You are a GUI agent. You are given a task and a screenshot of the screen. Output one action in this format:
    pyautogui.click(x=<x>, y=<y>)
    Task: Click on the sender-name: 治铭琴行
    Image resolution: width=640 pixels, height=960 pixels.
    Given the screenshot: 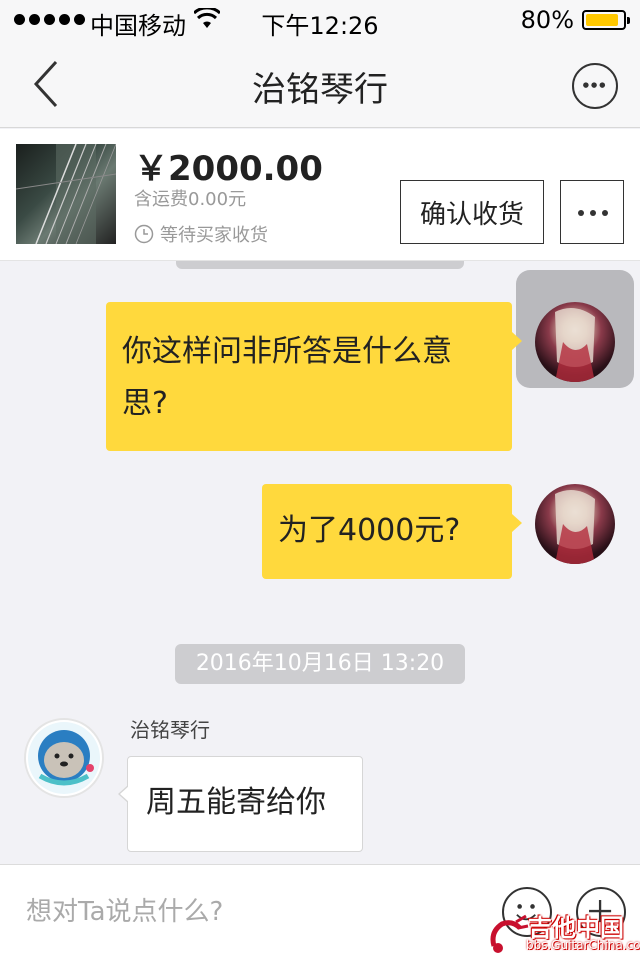 What is the action you would take?
    pyautogui.click(x=170, y=730)
    